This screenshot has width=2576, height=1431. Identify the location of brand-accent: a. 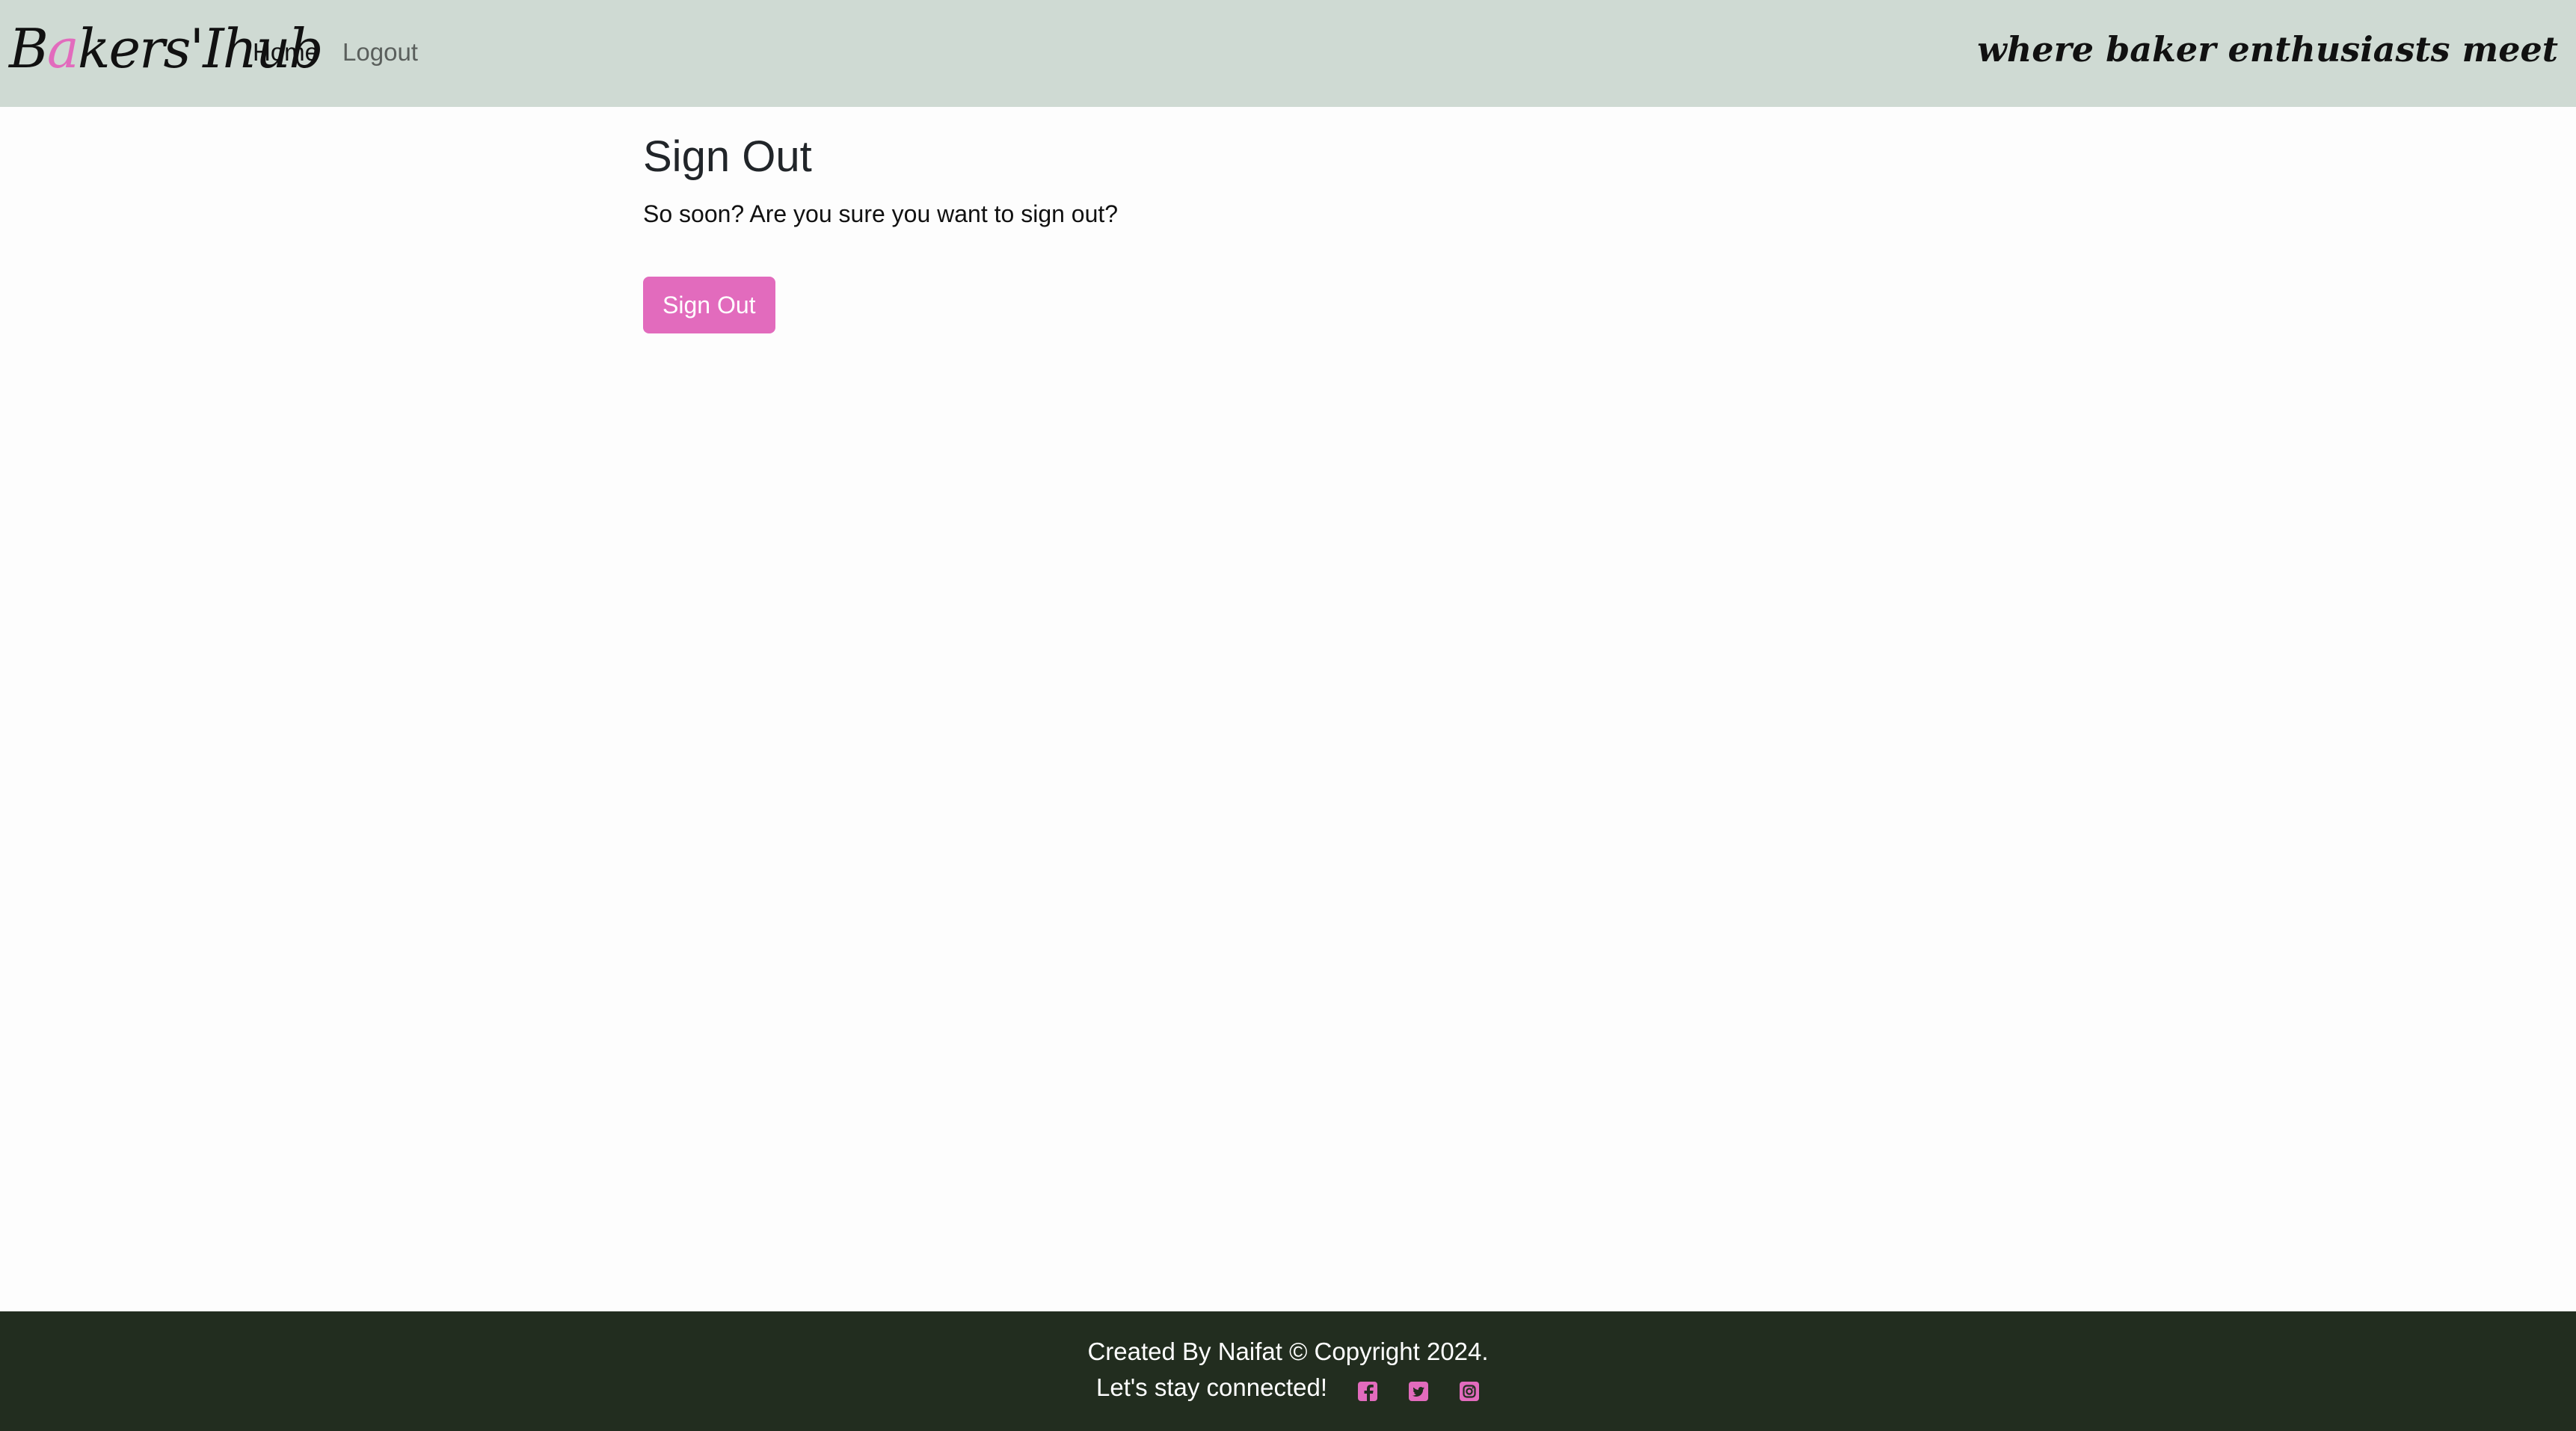
(62, 48).